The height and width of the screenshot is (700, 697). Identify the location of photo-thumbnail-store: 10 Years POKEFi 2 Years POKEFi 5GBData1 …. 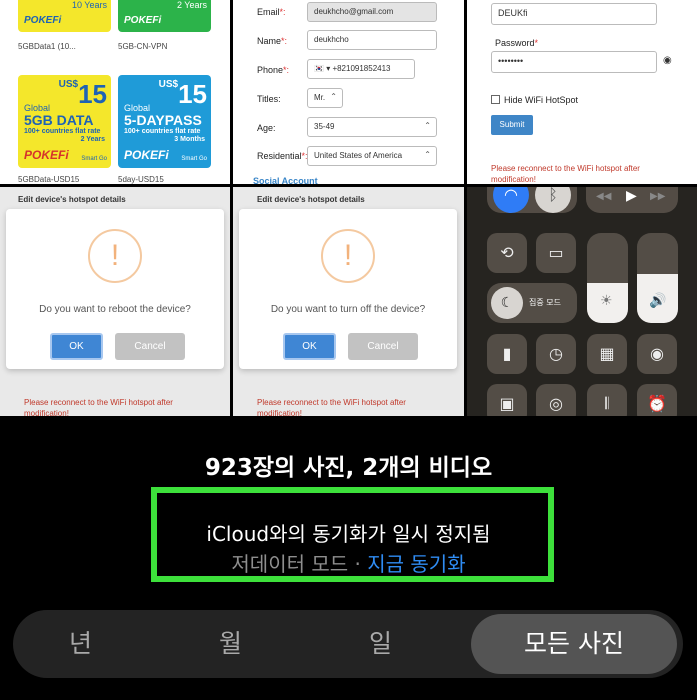
(115, 92).